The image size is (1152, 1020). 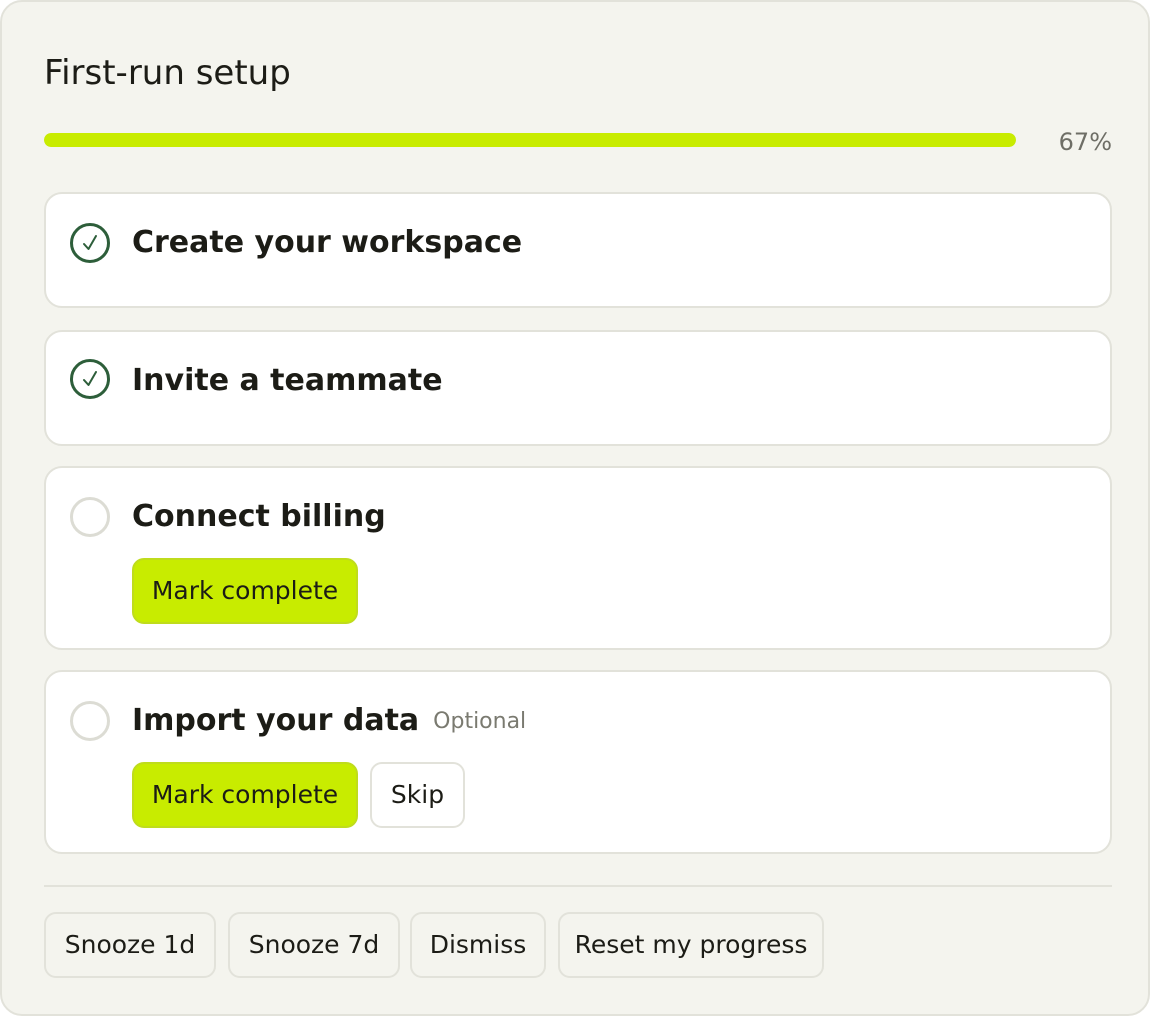 What do you see at coordinates (314, 945) in the screenshot?
I see `snooze-7d-button: Snooze 7d` at bounding box center [314, 945].